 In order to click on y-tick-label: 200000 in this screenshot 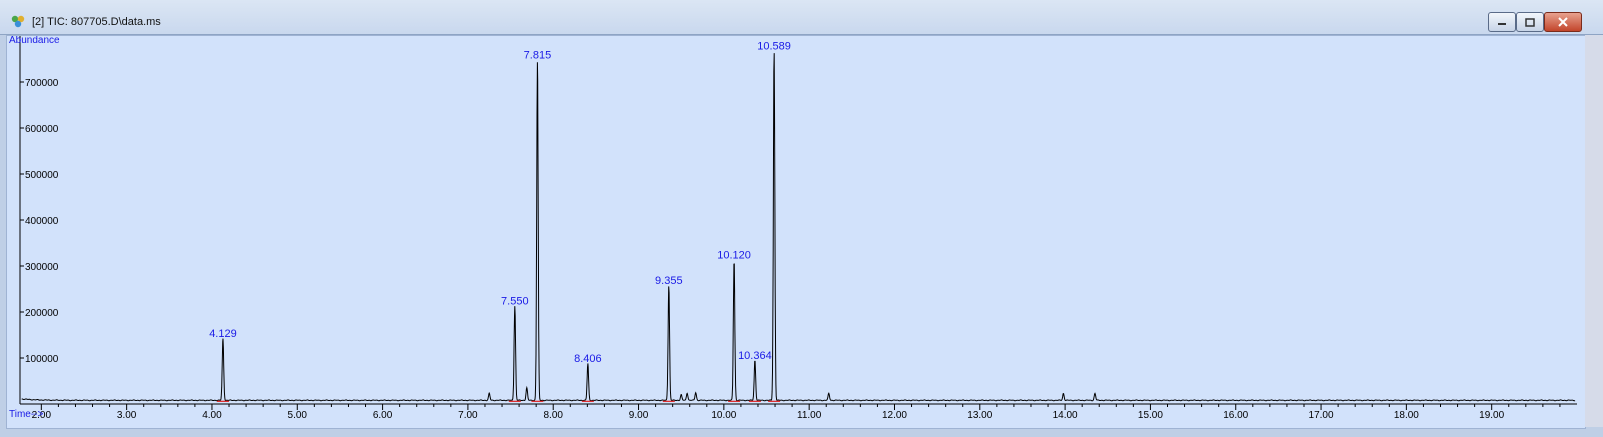, I will do `click(42, 313)`.